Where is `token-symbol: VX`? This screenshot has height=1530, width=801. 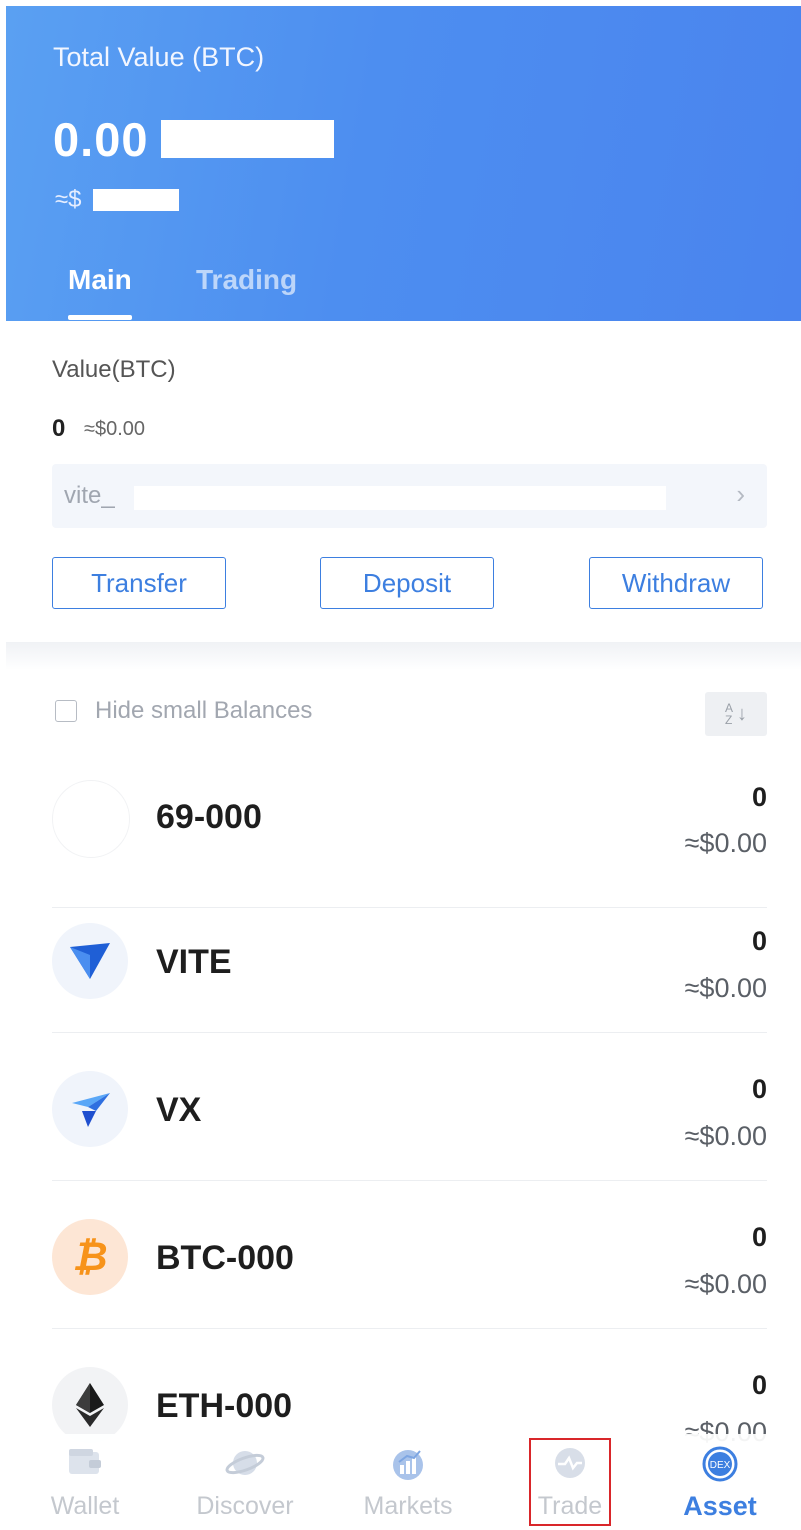
token-symbol: VX is located at coordinates (179, 1110).